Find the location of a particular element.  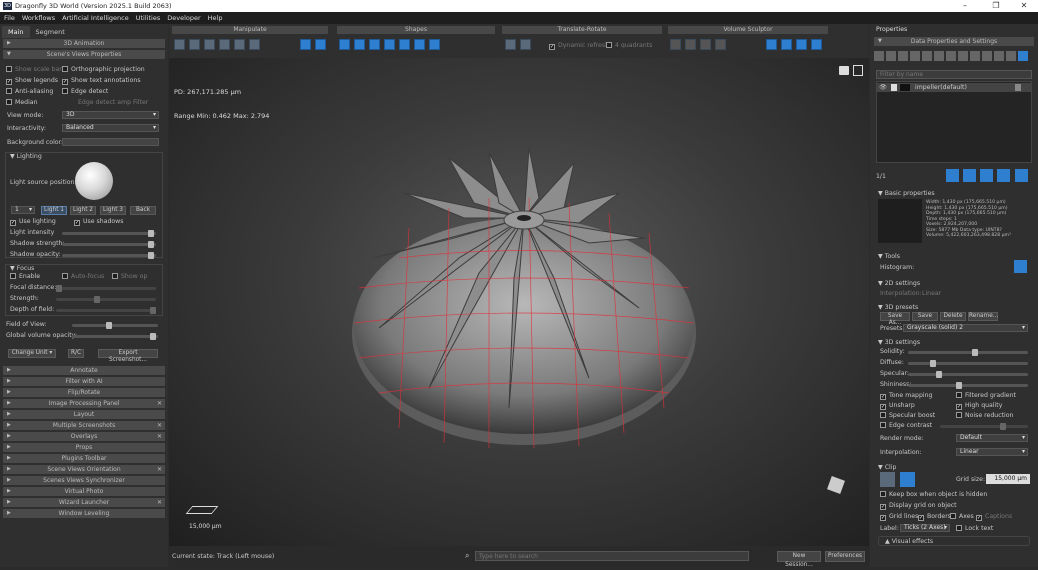

camera-icon is located at coordinates (844, 70).